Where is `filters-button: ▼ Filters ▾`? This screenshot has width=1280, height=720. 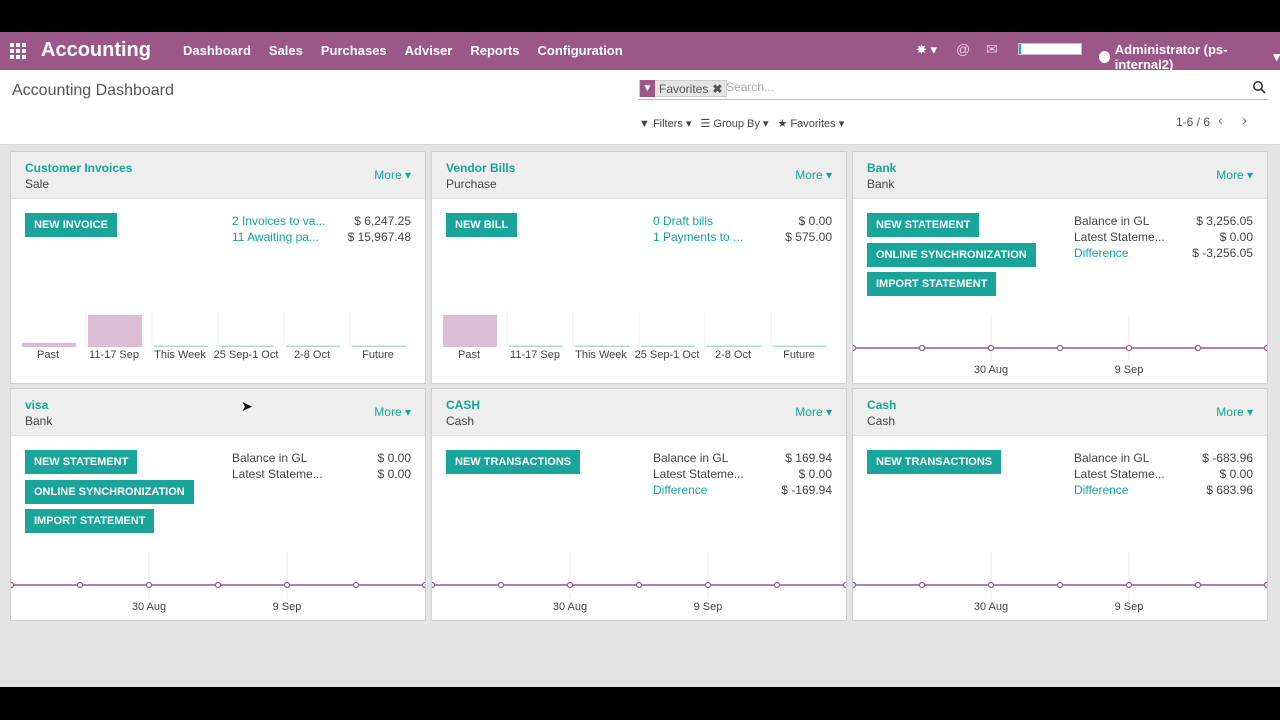
filters-button: ▼ Filters ▾ is located at coordinates (665, 123).